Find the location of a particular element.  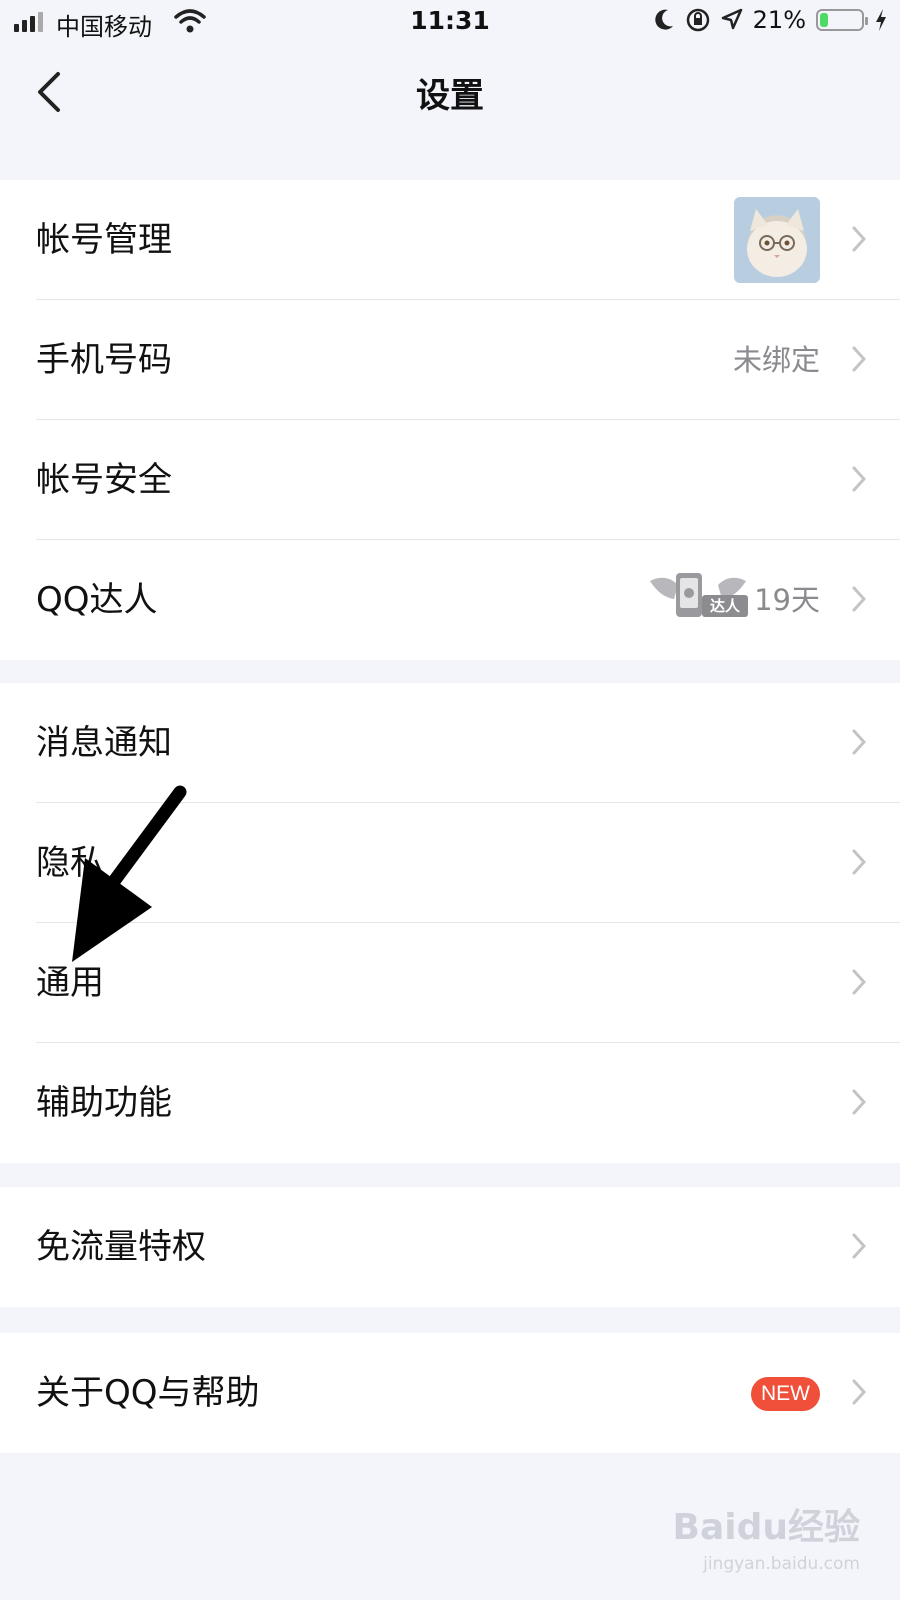

baidu-watermark: Baidu经验 jingyan.baidu.com is located at coordinates (766, 1536).